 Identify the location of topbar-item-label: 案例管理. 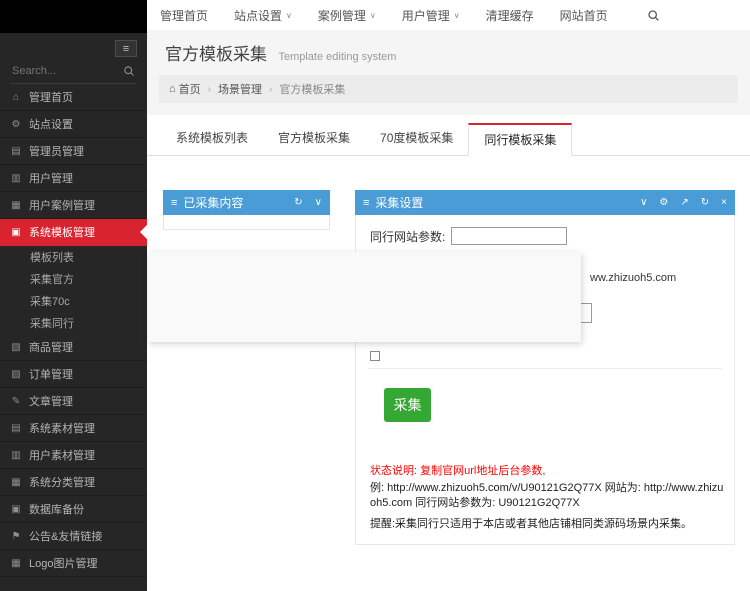
(341, 15).